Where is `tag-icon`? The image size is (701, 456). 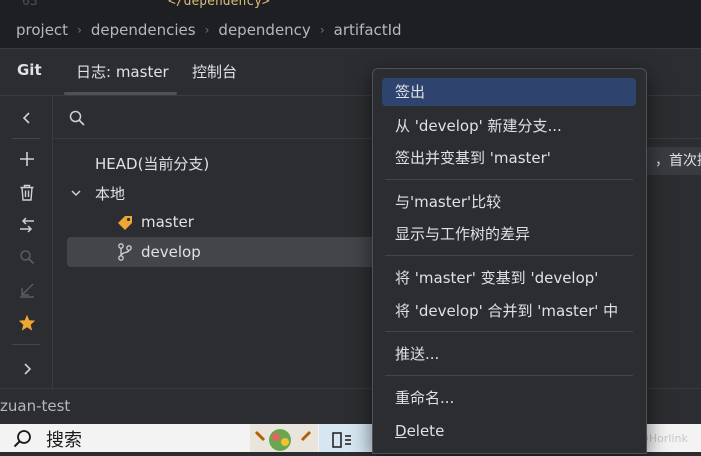
tag-icon is located at coordinates (125, 223).